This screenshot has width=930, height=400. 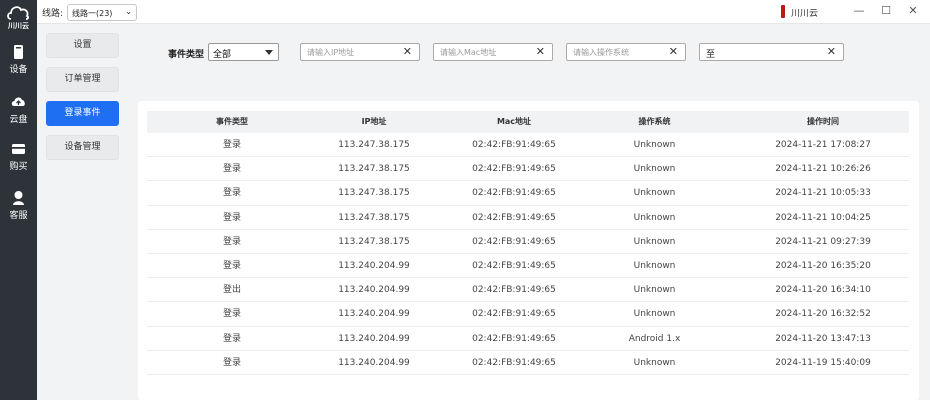 What do you see at coordinates (18, 26) in the screenshot?
I see `logo-text: 川川云` at bounding box center [18, 26].